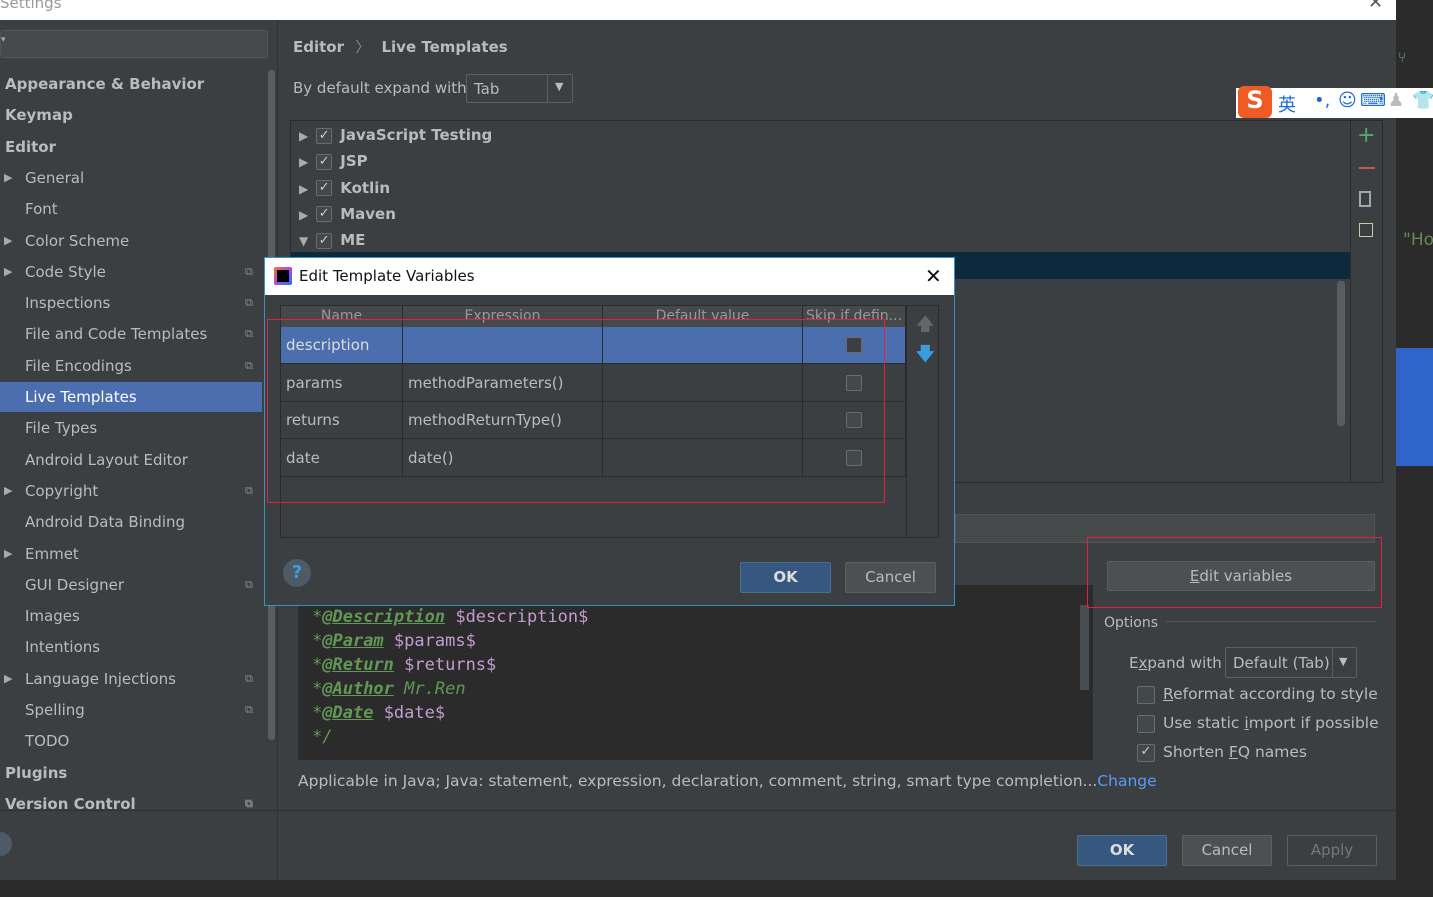  I want to click on sidebar-item: Appearance & Behavior, so click(131, 84).